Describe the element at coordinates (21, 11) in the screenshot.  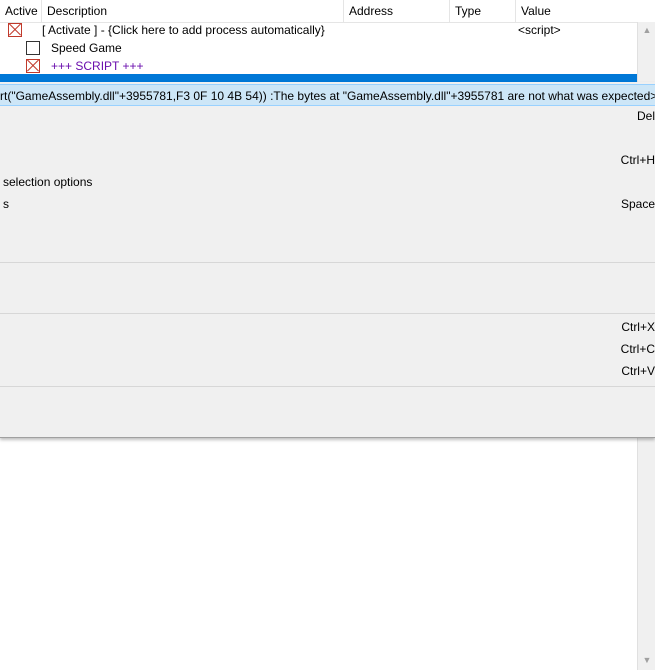
I see `column-header-active: Active` at that location.